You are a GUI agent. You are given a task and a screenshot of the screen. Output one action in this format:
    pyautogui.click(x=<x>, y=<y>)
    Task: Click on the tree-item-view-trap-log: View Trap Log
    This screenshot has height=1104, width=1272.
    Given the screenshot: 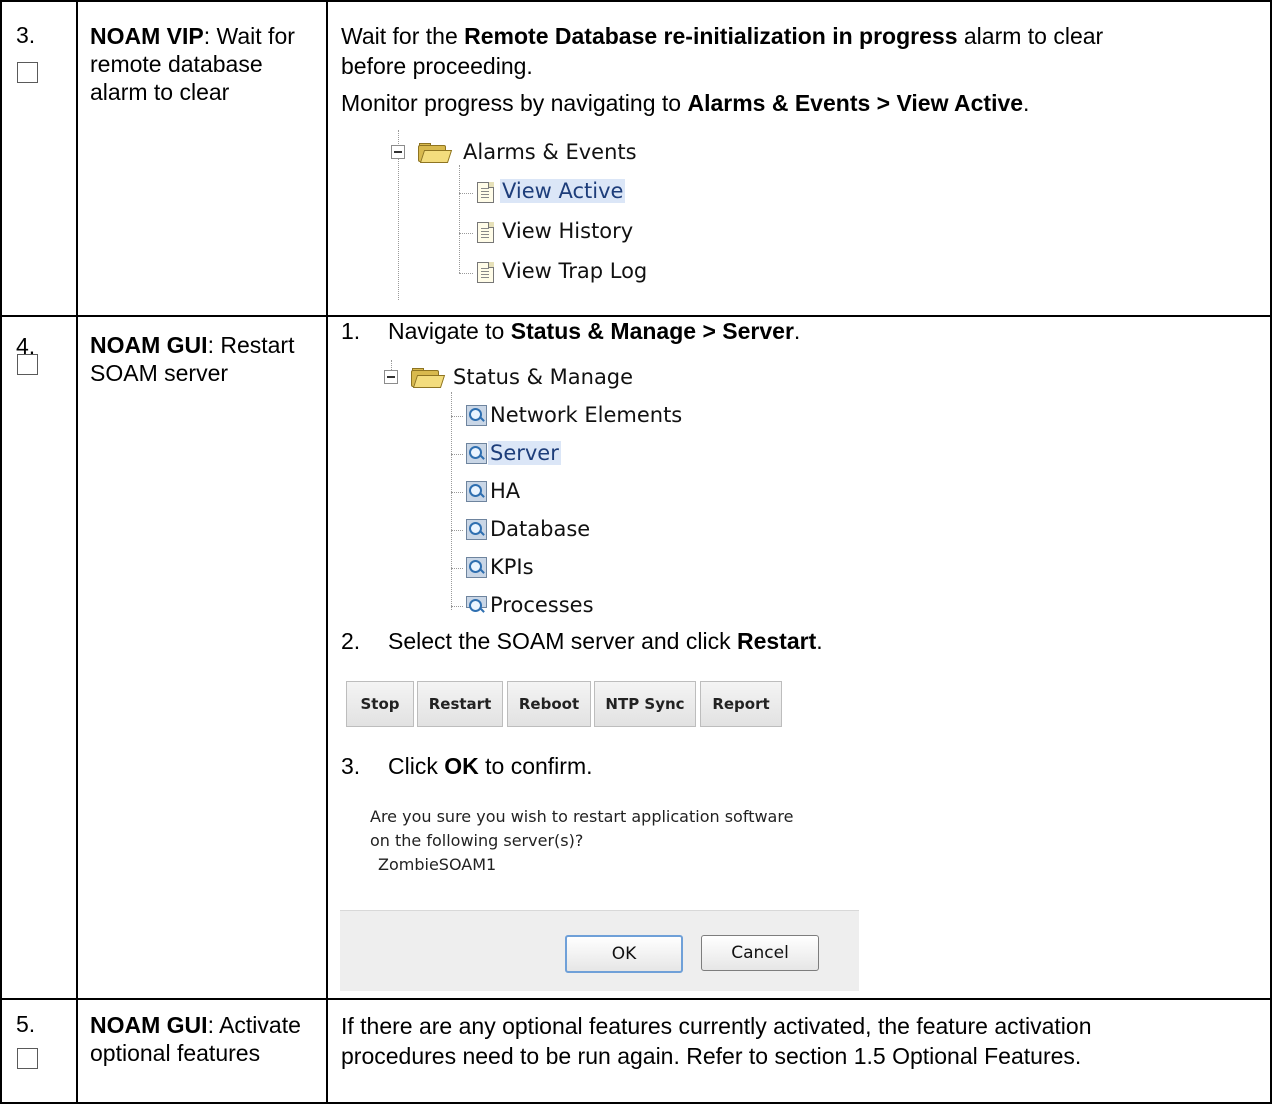 What is the action you would take?
    pyautogui.click(x=574, y=271)
    